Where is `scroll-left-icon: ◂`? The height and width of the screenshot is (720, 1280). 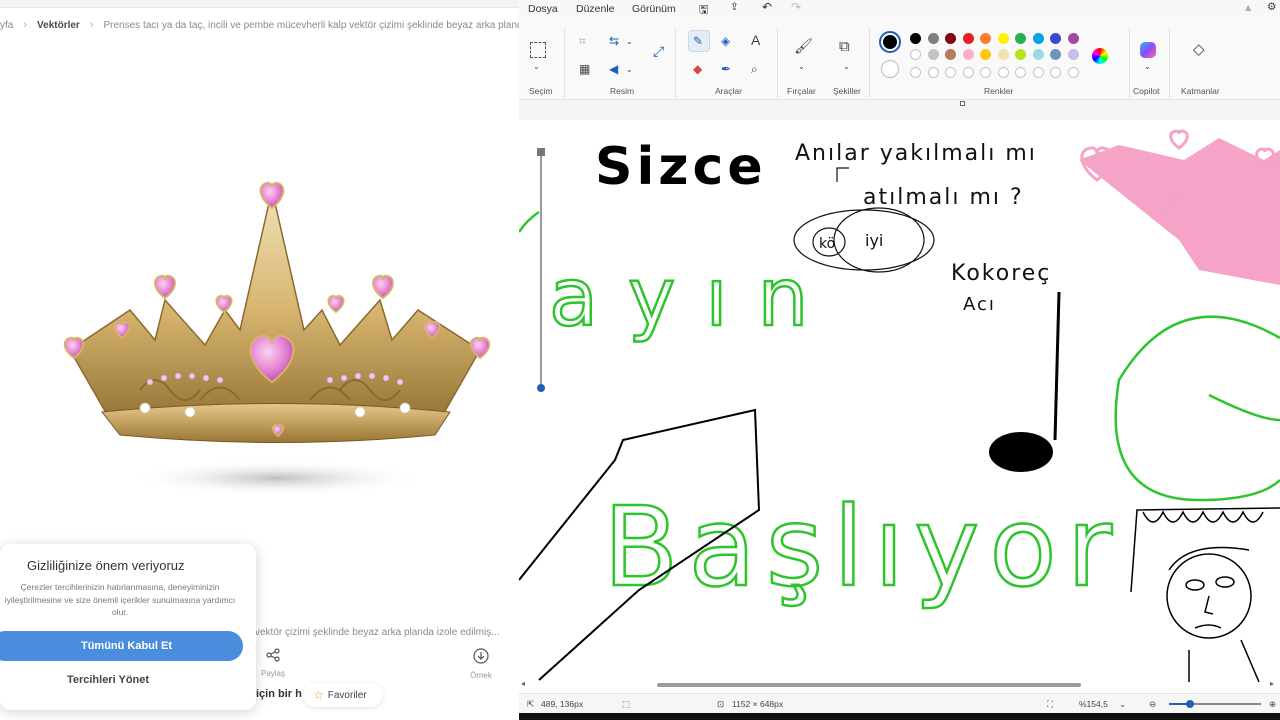
scroll-left-icon: ◂ is located at coordinates (523, 683).